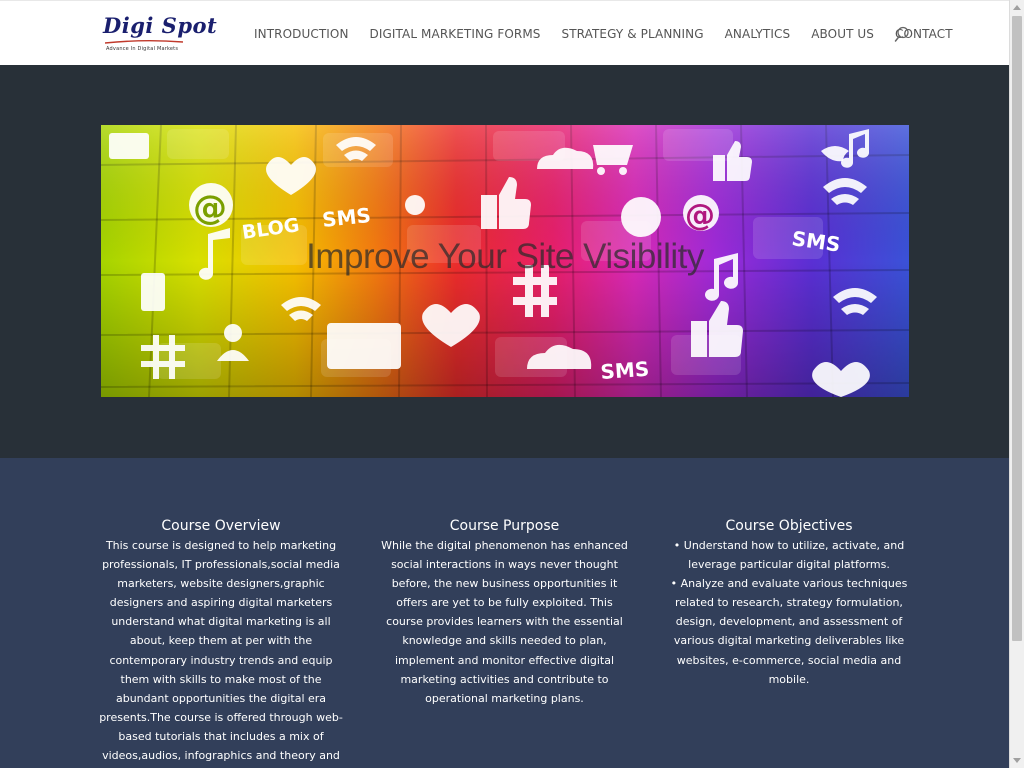 The image size is (1024, 768). I want to click on banner-label-at-2: @, so click(700, 215).